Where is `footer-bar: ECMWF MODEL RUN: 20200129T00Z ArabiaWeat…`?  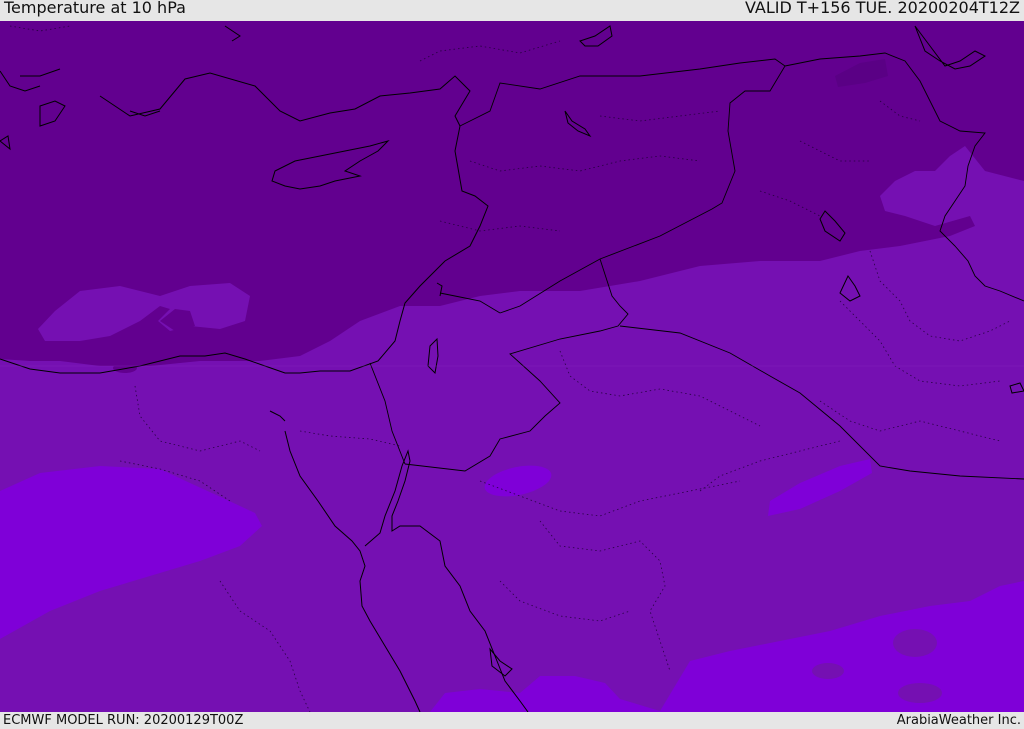
footer-bar: ECMWF MODEL RUN: 20200129T00Z ArabiaWeat… is located at coordinates (512, 720).